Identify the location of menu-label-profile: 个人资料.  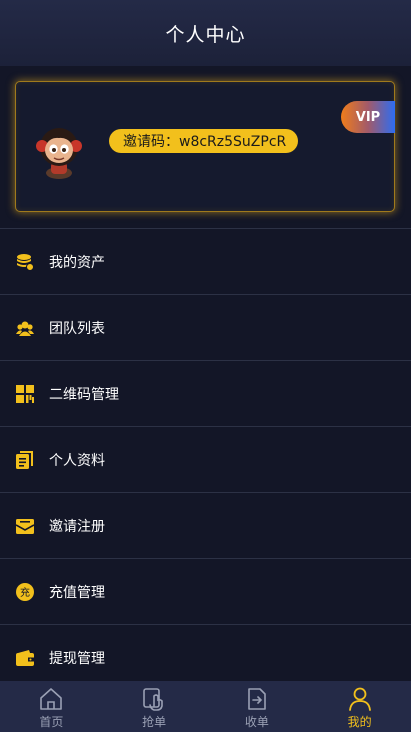
(77, 460).